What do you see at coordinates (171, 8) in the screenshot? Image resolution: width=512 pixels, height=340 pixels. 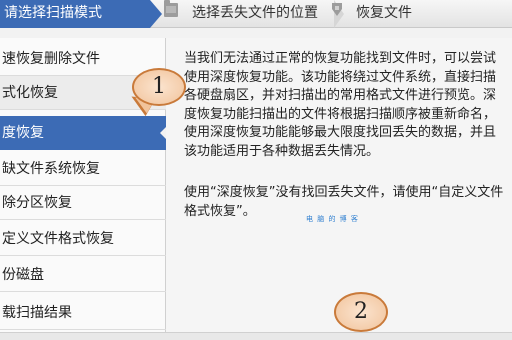 I see `folder-icon` at bounding box center [171, 8].